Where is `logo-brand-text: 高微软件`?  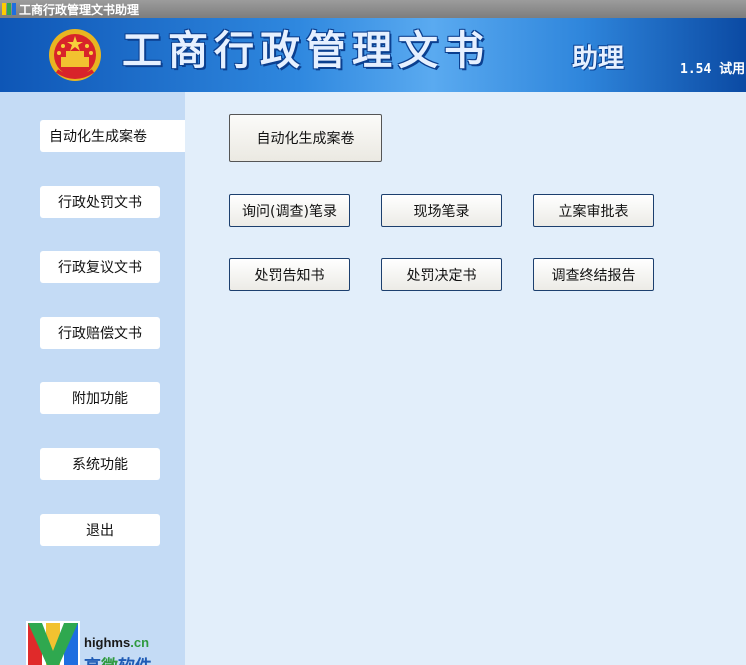
logo-brand-text: 高微软件 is located at coordinates (118, 658).